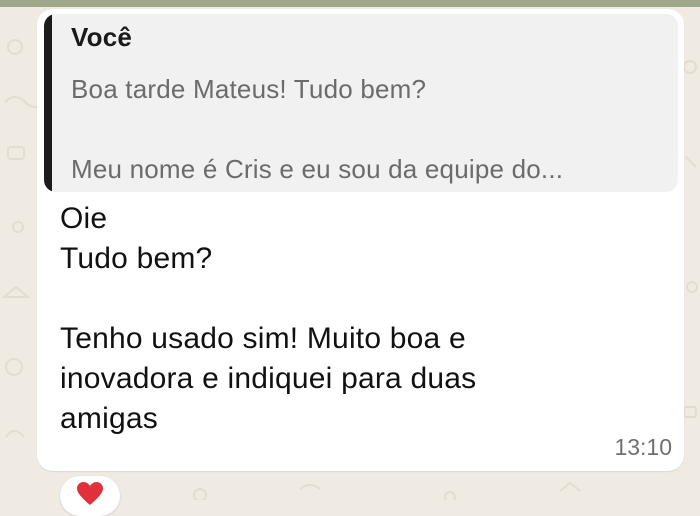  I want to click on reaction-badge, so click(90, 496).